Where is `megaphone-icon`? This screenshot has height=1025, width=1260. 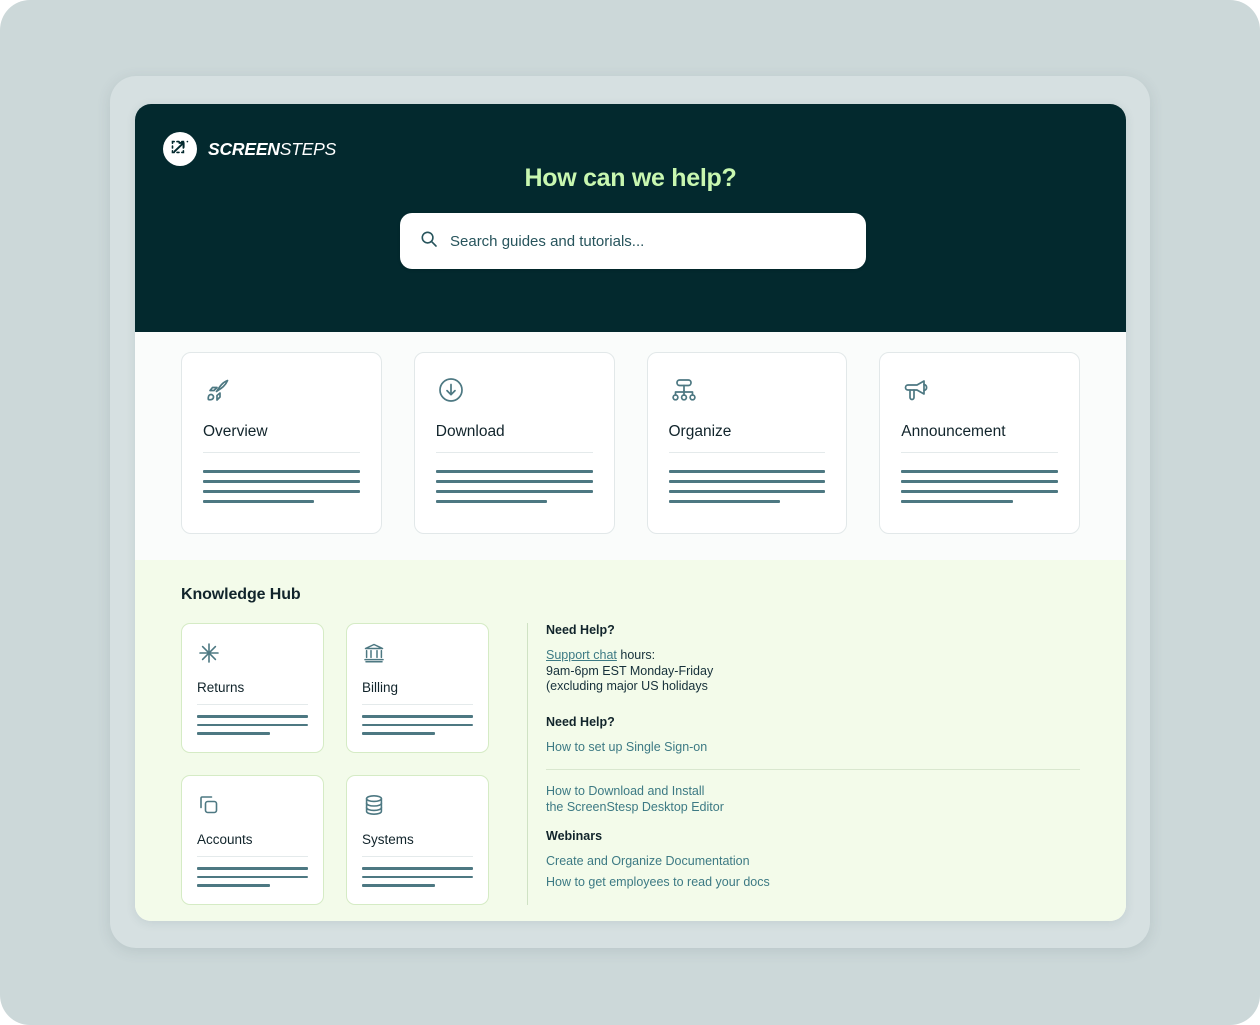 megaphone-icon is located at coordinates (979, 391).